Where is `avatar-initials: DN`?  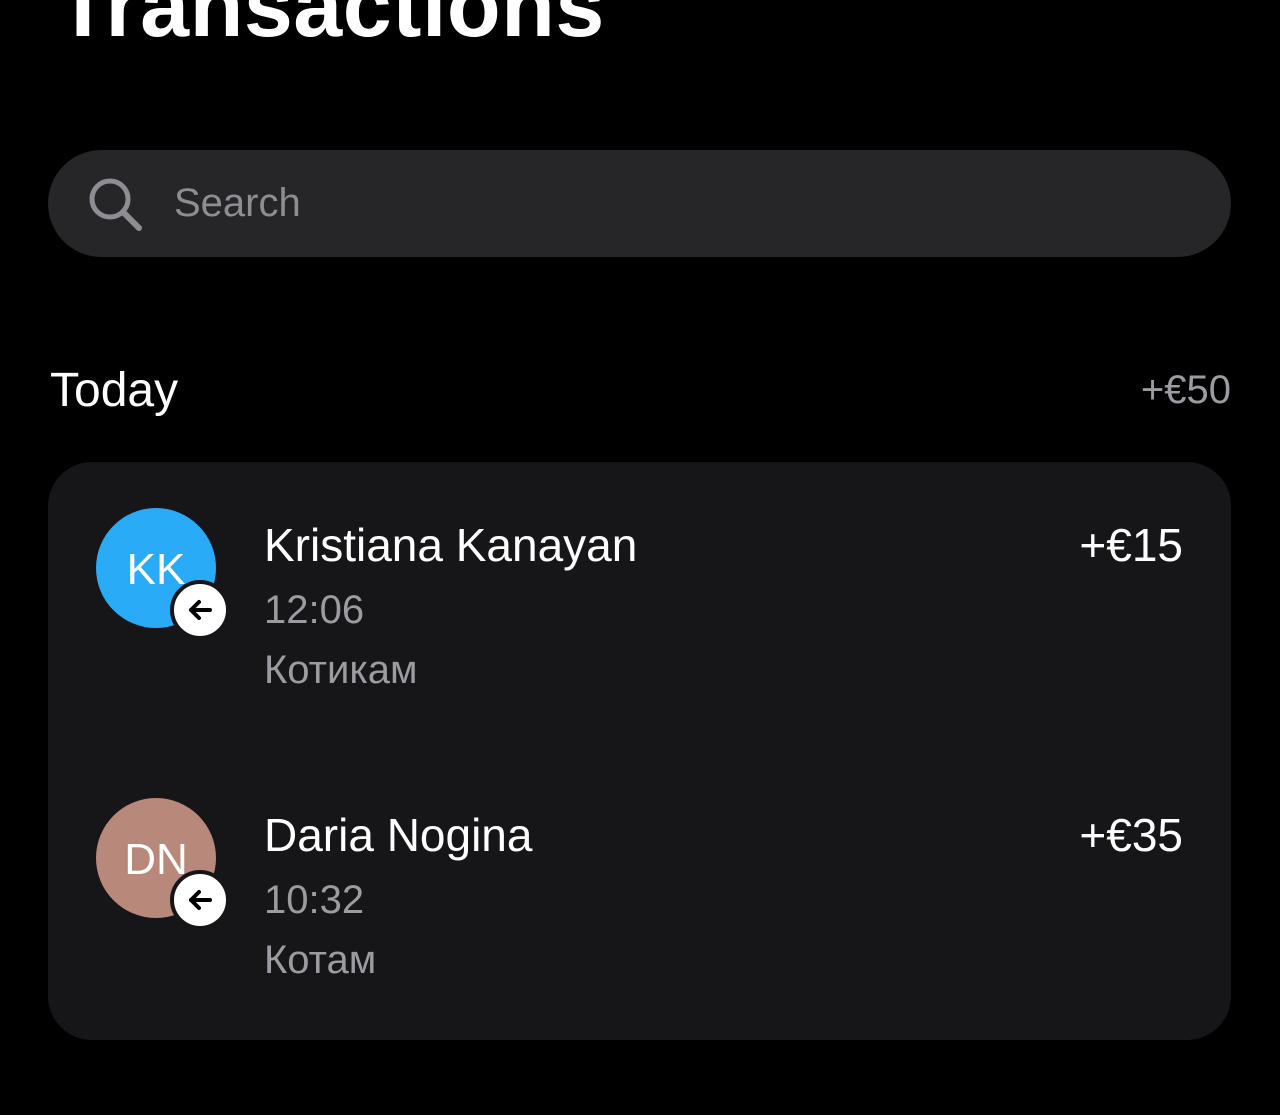 avatar-initials: DN is located at coordinates (156, 859).